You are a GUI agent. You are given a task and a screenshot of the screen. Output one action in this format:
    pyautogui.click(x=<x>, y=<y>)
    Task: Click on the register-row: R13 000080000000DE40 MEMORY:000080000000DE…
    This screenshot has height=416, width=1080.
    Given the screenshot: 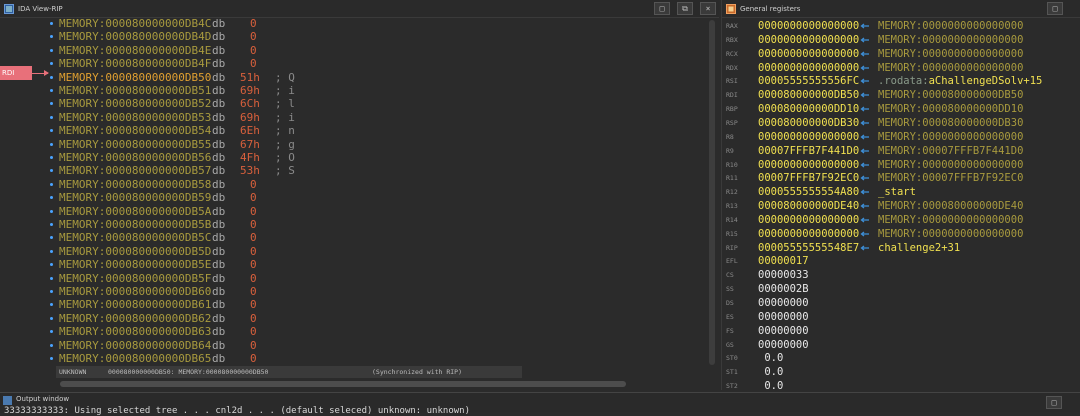 What is the action you would take?
    pyautogui.click(x=897, y=206)
    